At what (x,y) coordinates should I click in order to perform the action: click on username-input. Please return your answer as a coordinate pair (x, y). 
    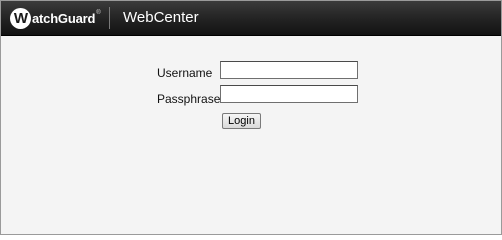
    Looking at the image, I should click on (289, 70).